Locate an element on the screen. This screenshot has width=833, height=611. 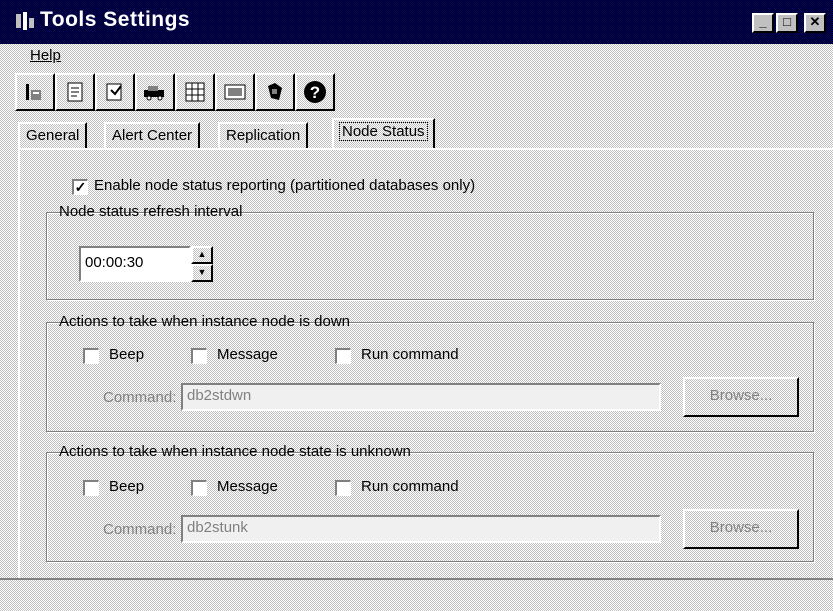
close-button: ✕ is located at coordinates (815, 23).